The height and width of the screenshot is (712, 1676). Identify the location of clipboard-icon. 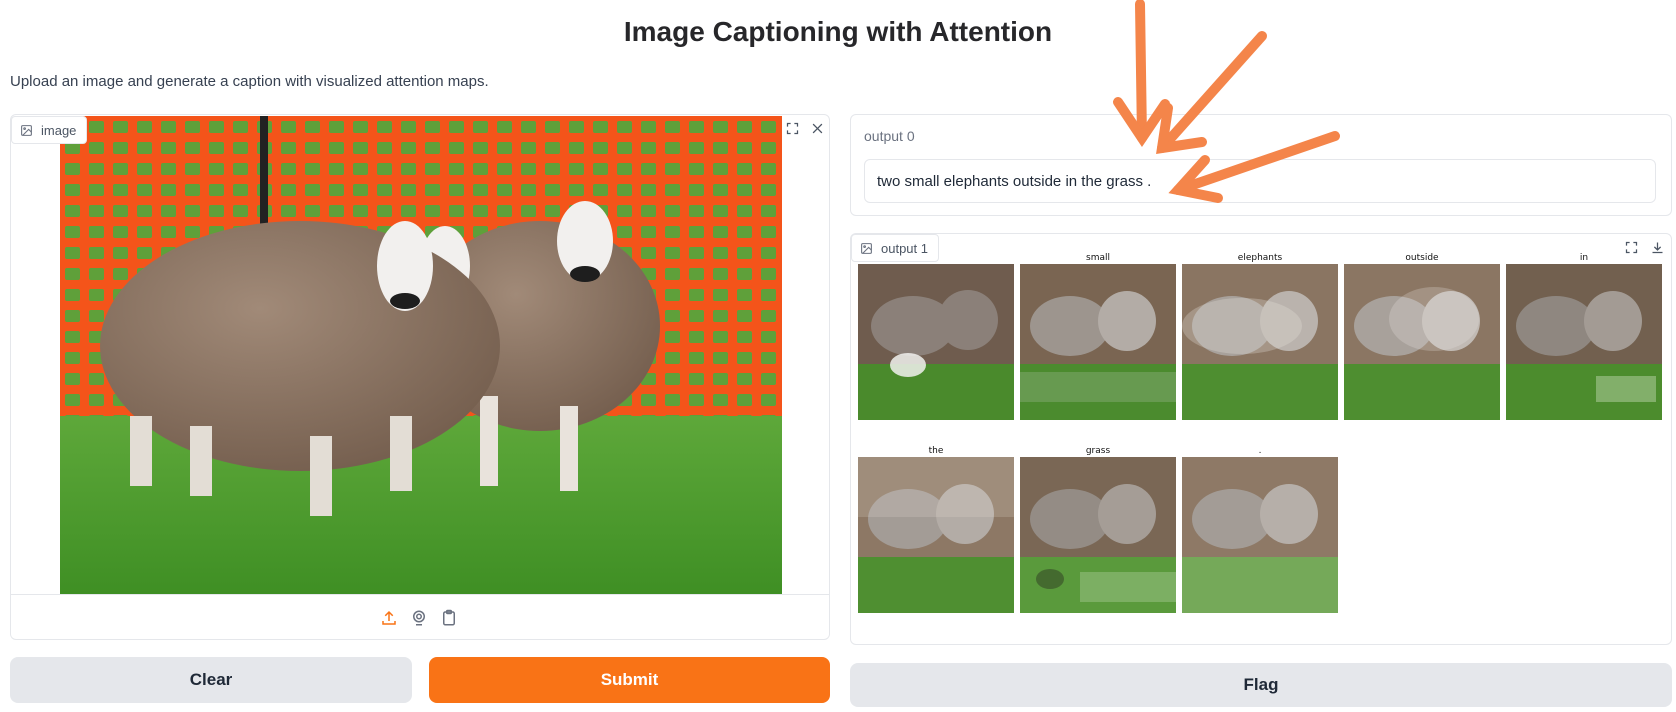
(449, 617).